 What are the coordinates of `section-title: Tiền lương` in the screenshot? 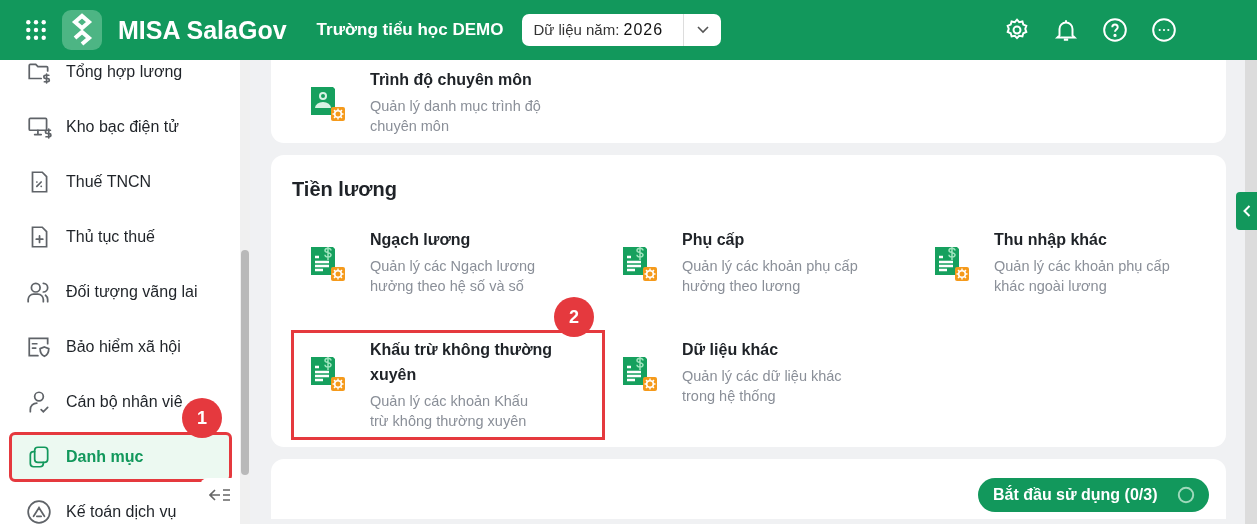 It's located at (345, 189).